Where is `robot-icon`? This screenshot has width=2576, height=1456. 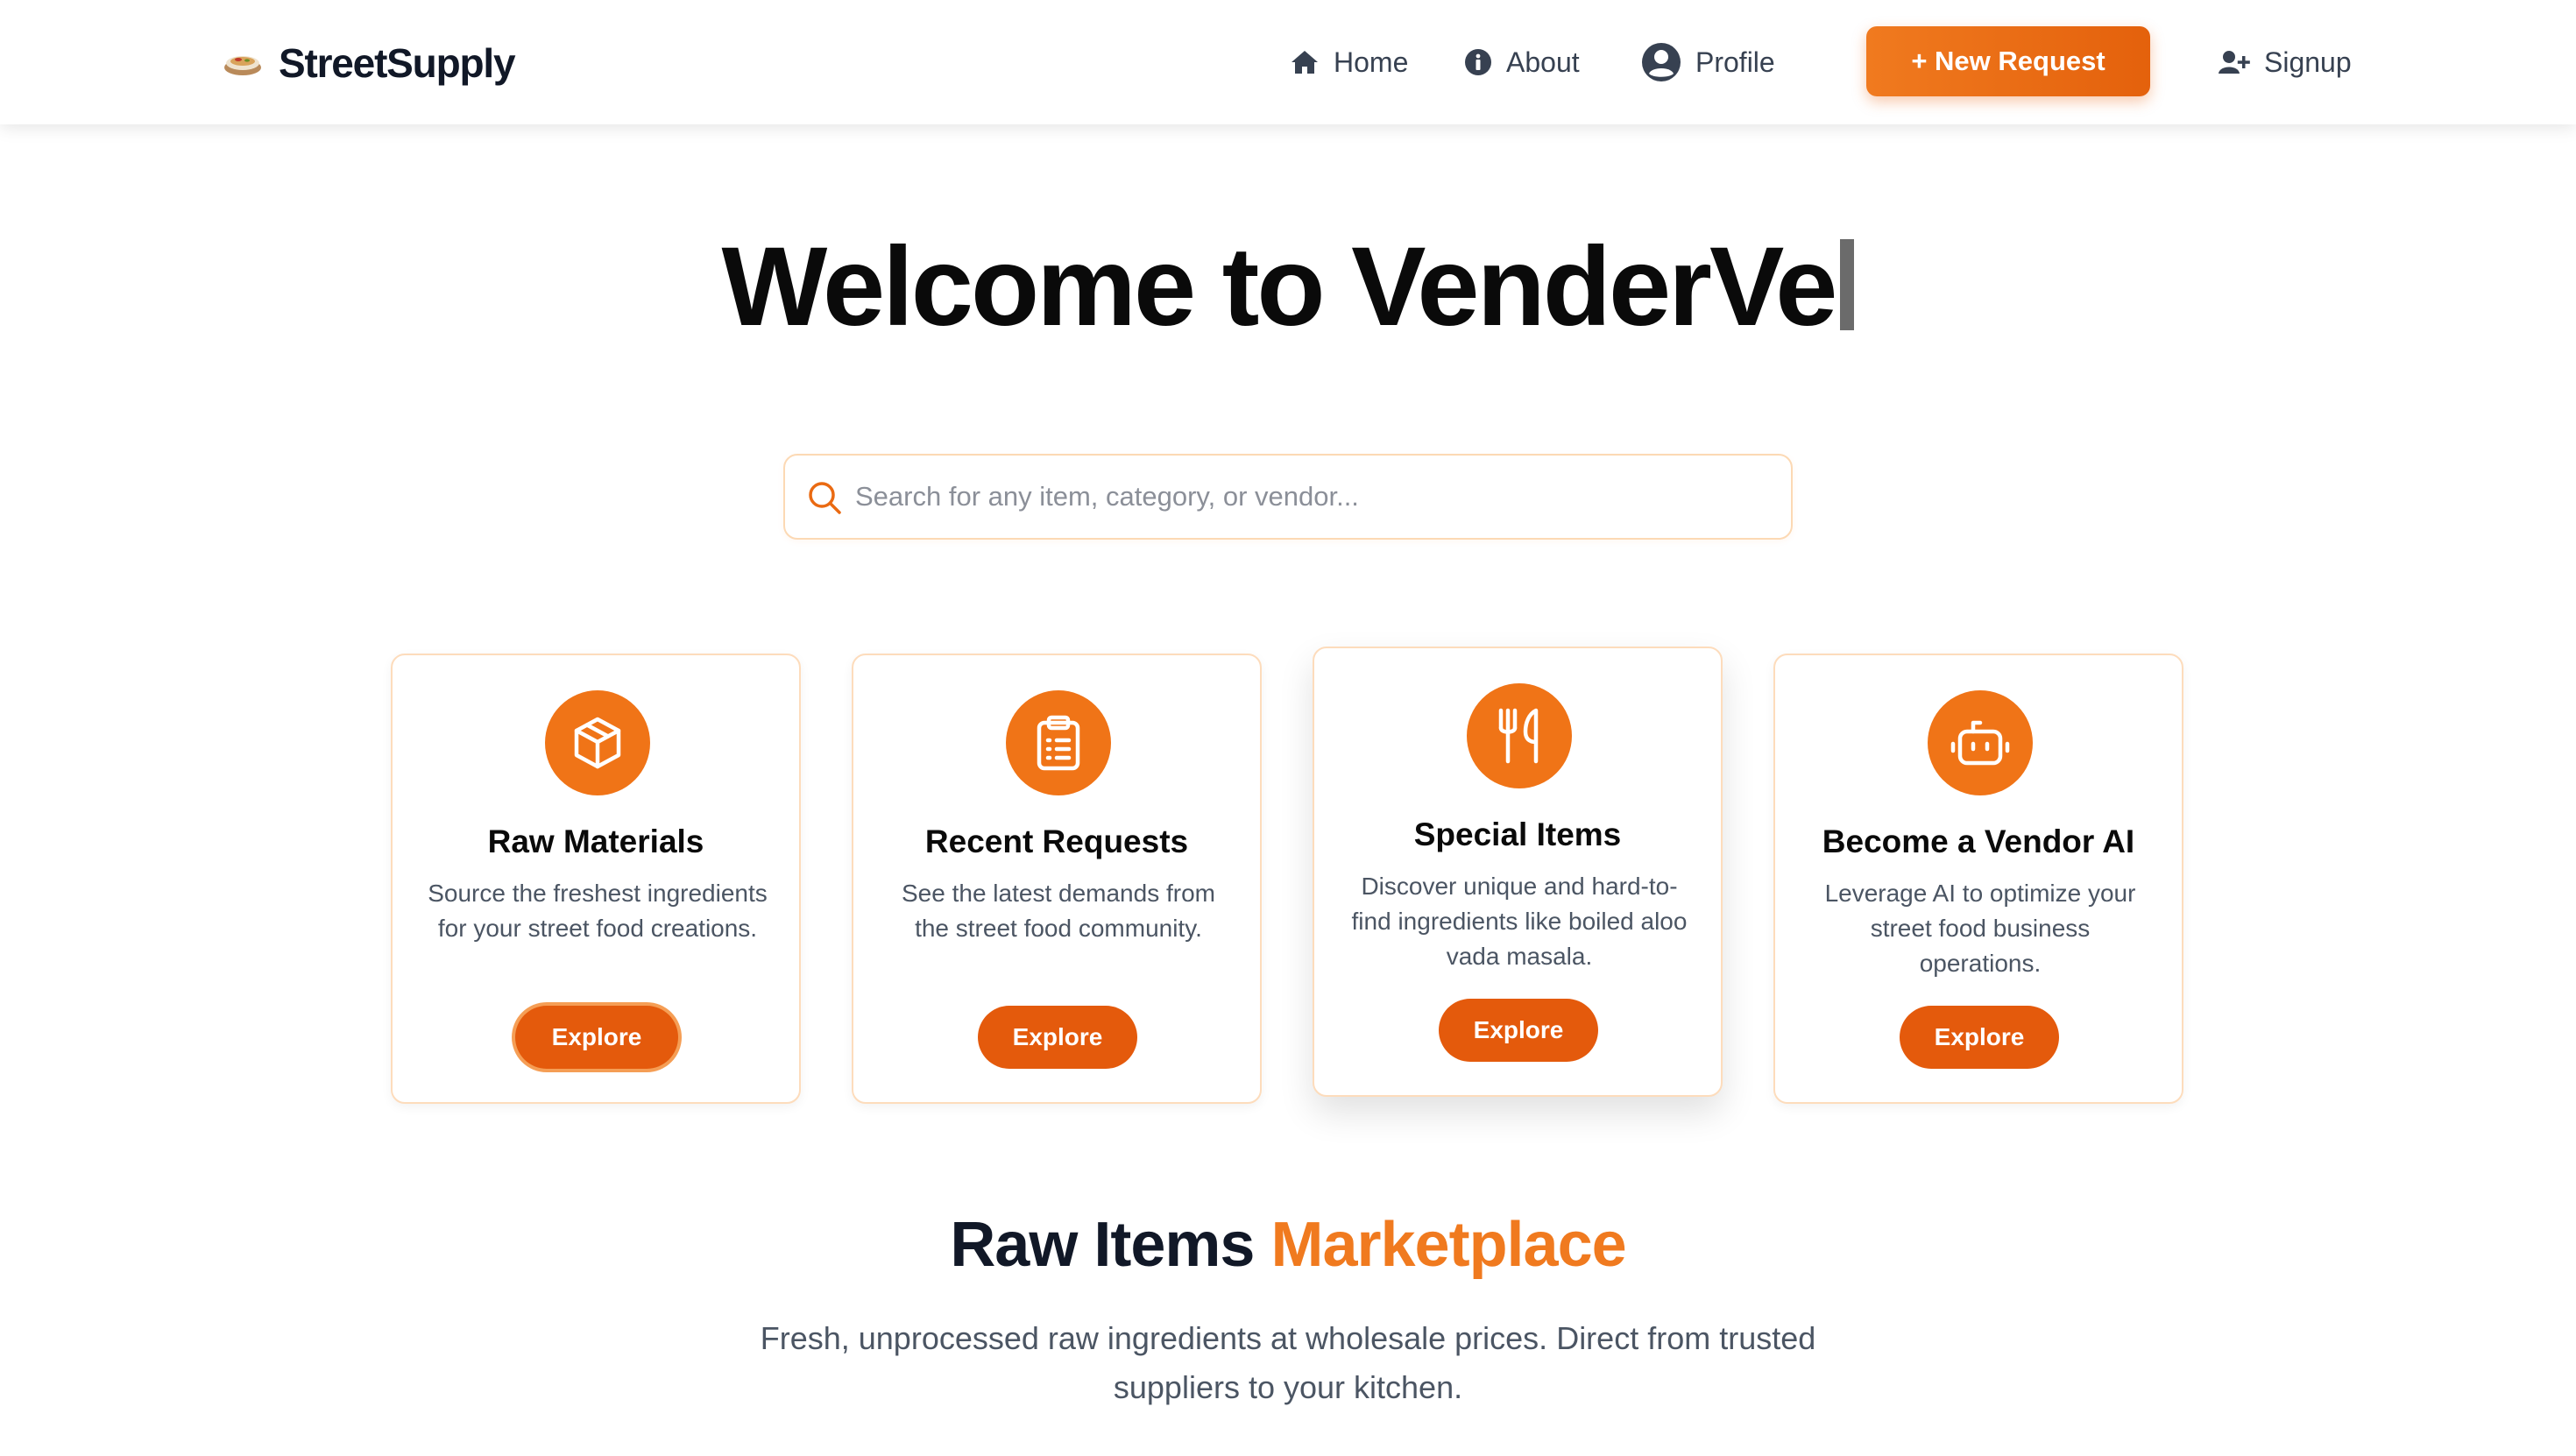 robot-icon is located at coordinates (1980, 743).